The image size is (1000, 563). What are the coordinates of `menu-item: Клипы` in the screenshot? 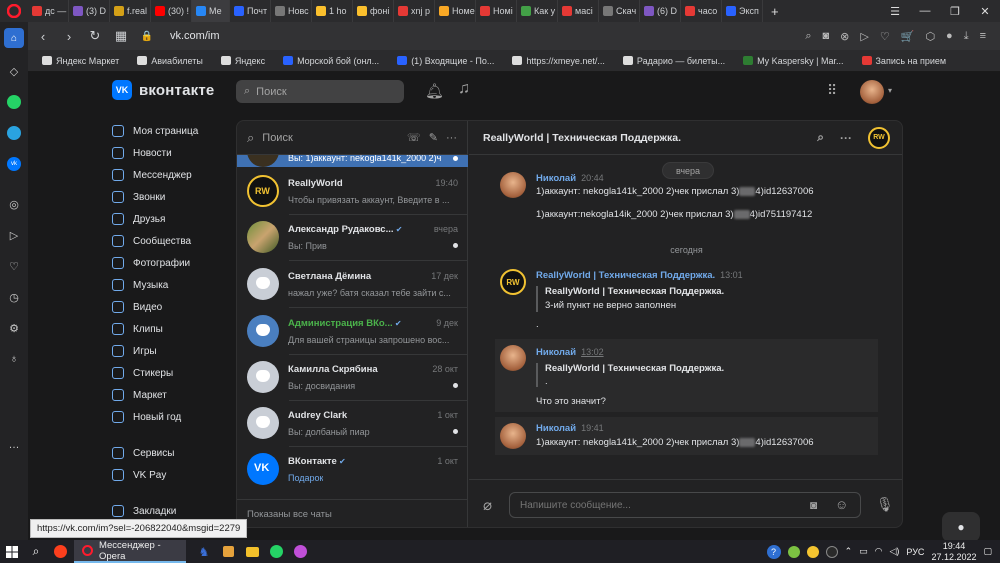 It's located at (172, 329).